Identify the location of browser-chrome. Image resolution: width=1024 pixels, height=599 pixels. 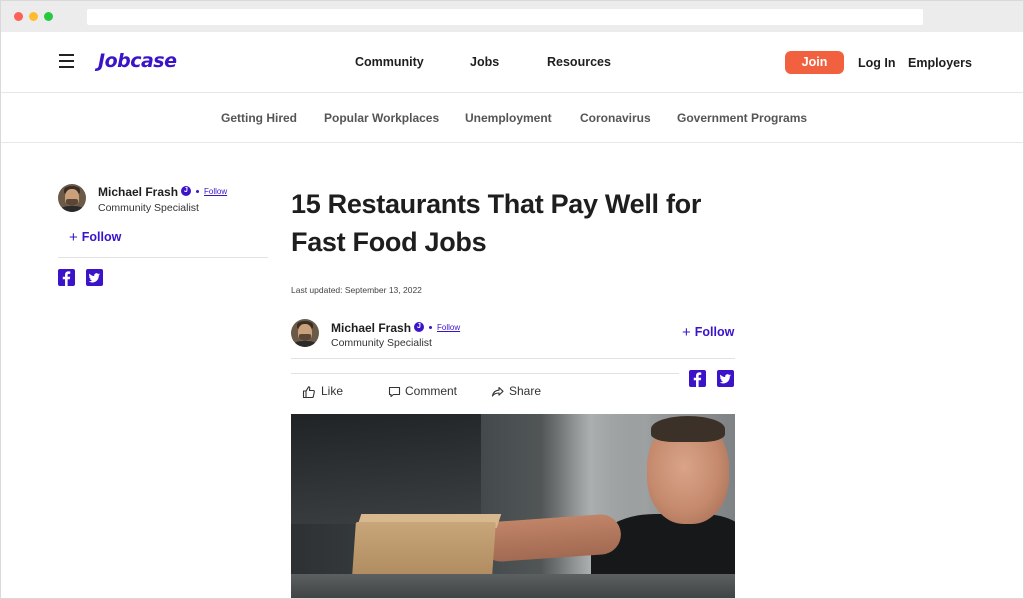
(512, 16).